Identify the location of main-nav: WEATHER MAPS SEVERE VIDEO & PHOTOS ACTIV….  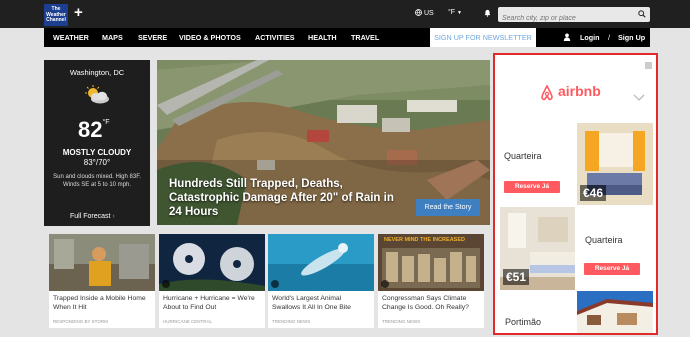
(347, 37).